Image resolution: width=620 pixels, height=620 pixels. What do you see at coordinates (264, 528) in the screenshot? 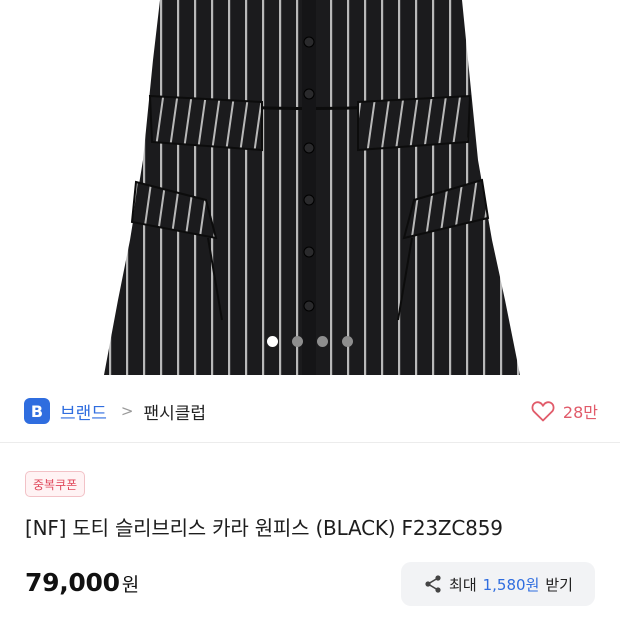
I see `product-title: [NF] 도티 슬리브리스 카라 원피스 (BLACK) F23ZC859` at bounding box center [264, 528].